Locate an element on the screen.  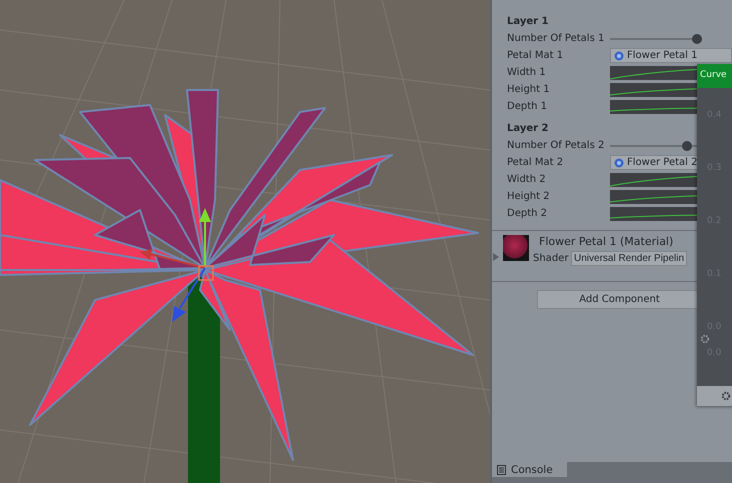
field-label: Petal Mat 1 is located at coordinates (535, 55).